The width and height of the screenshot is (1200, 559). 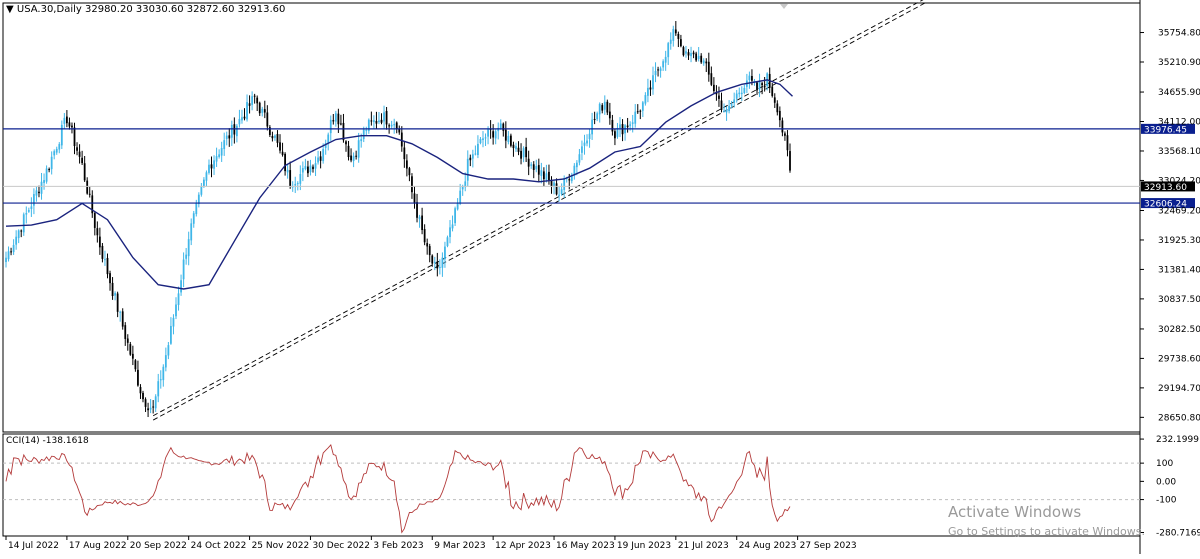 What do you see at coordinates (523, 546) in the screenshot?
I see `time-tick-label: 12 Apr 2023` at bounding box center [523, 546].